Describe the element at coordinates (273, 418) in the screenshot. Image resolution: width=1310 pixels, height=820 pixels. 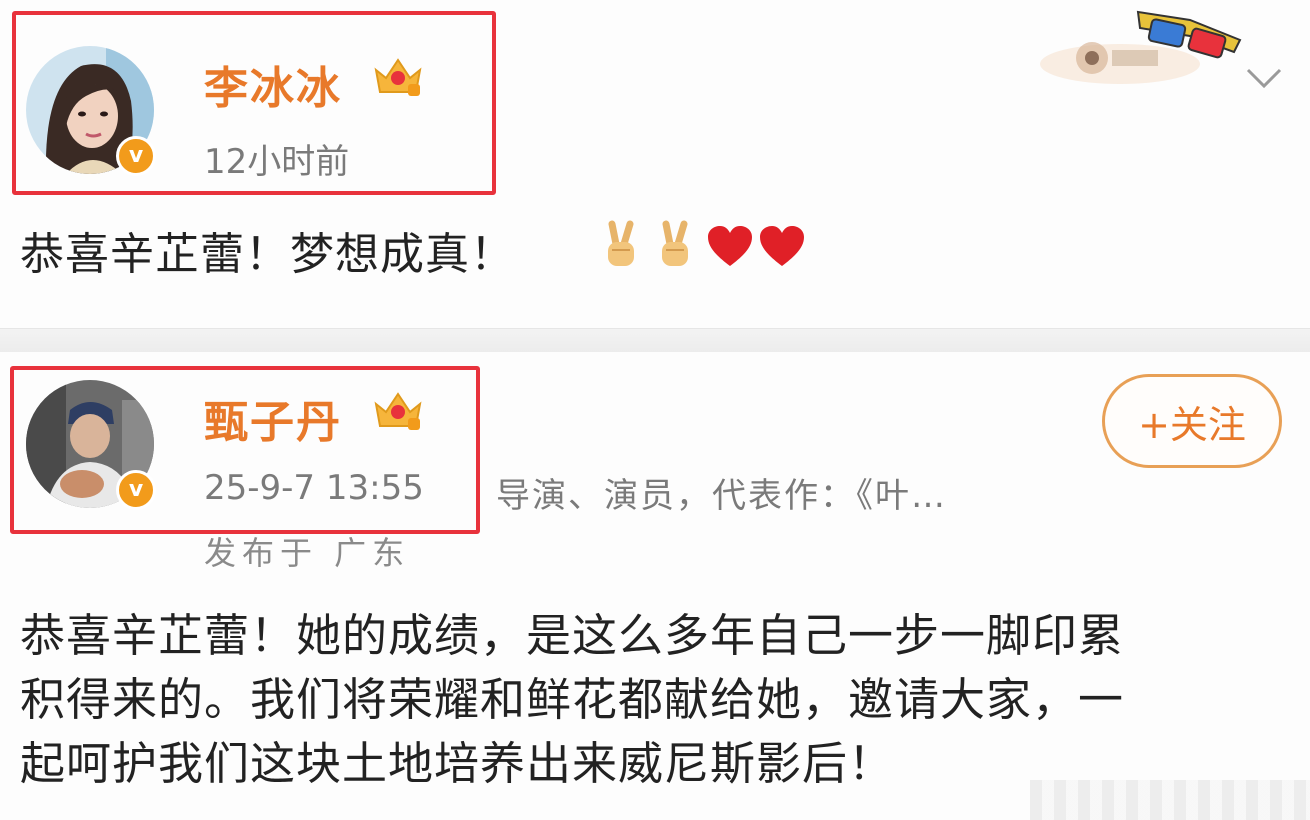
I see `author-name: 甄子丹` at that location.